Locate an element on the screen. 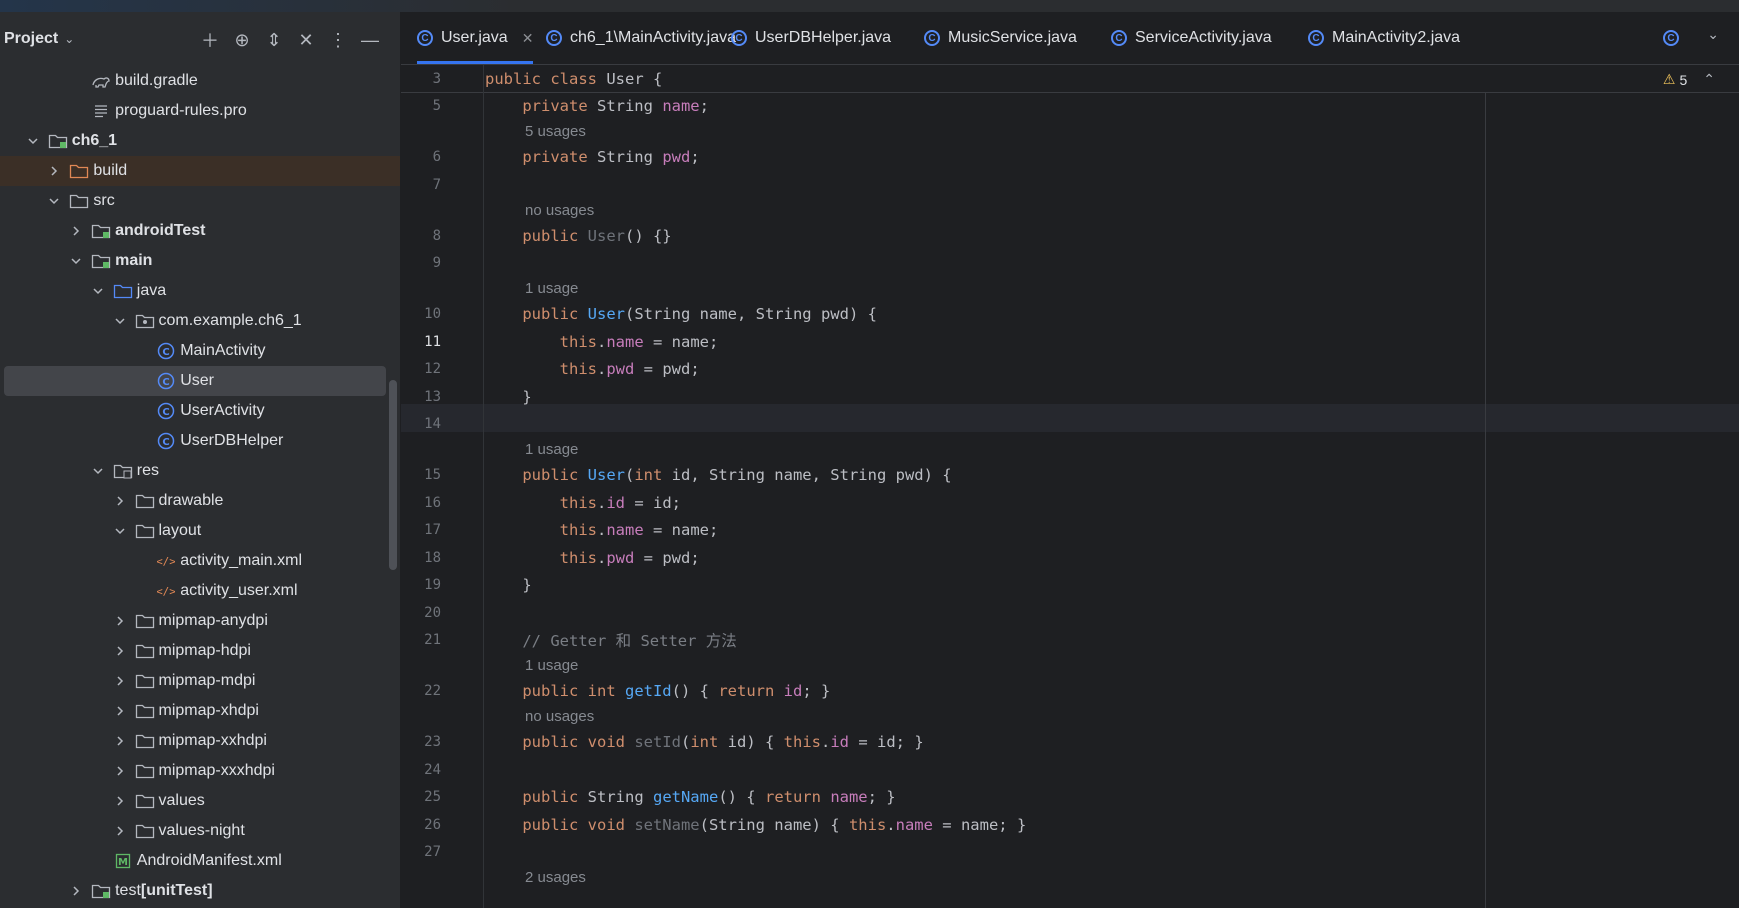  tree-item-mipmap-xxxhdpi: mipmap-xxxhdpi is located at coordinates (200, 771).